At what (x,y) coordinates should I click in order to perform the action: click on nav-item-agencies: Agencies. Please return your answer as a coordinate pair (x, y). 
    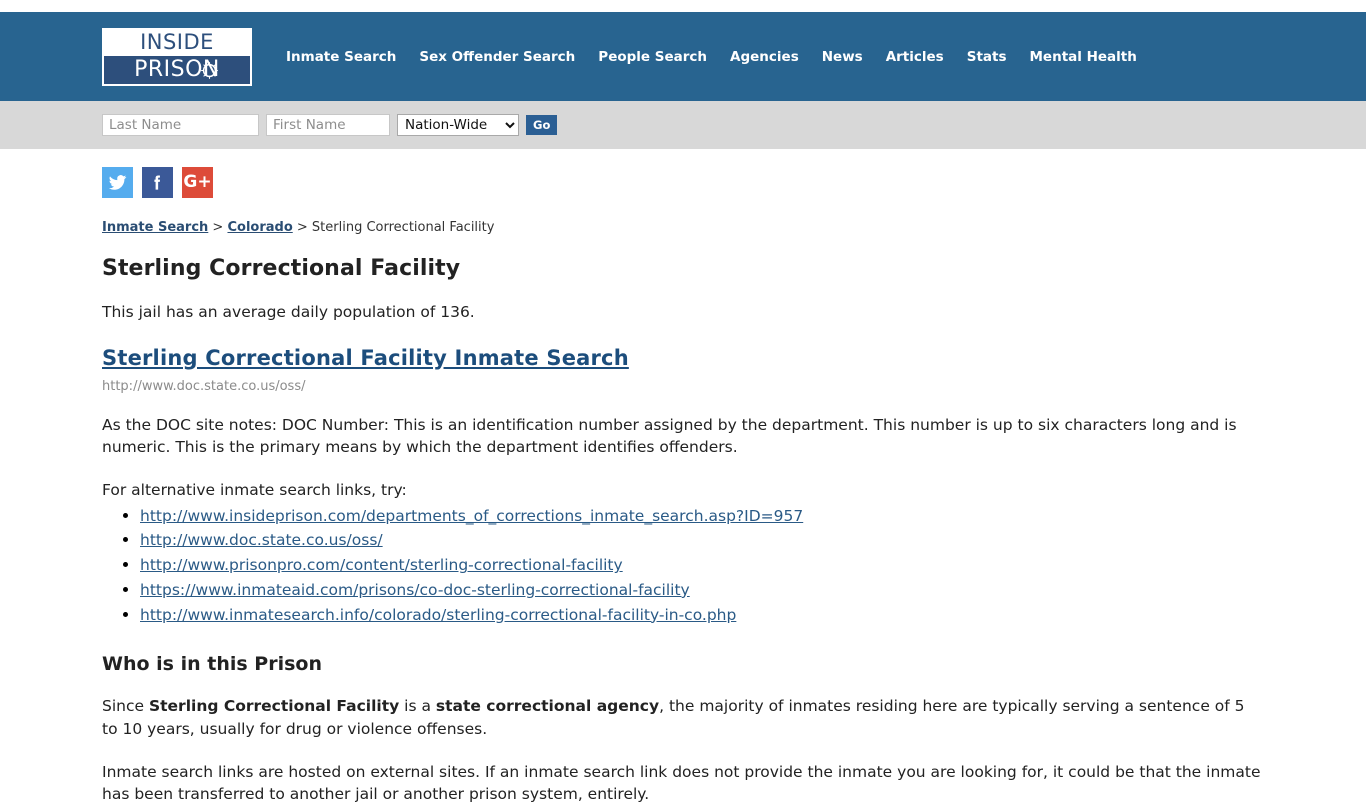
    Looking at the image, I should click on (764, 57).